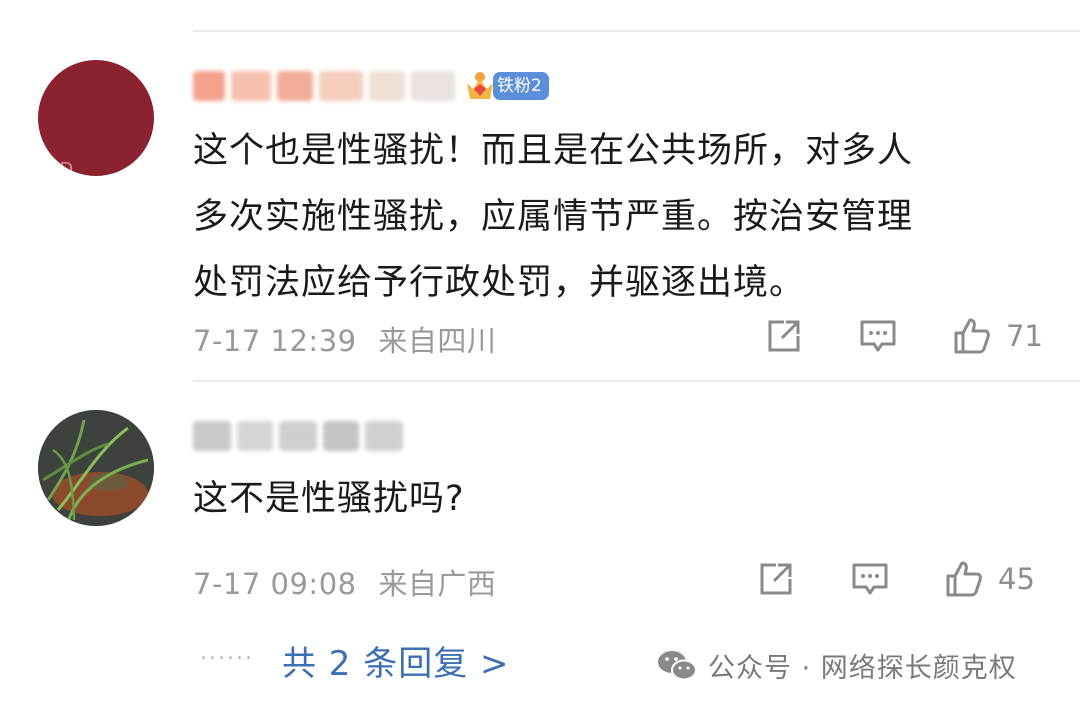 The height and width of the screenshot is (711, 1080). I want to click on username-row, so click(298, 436).